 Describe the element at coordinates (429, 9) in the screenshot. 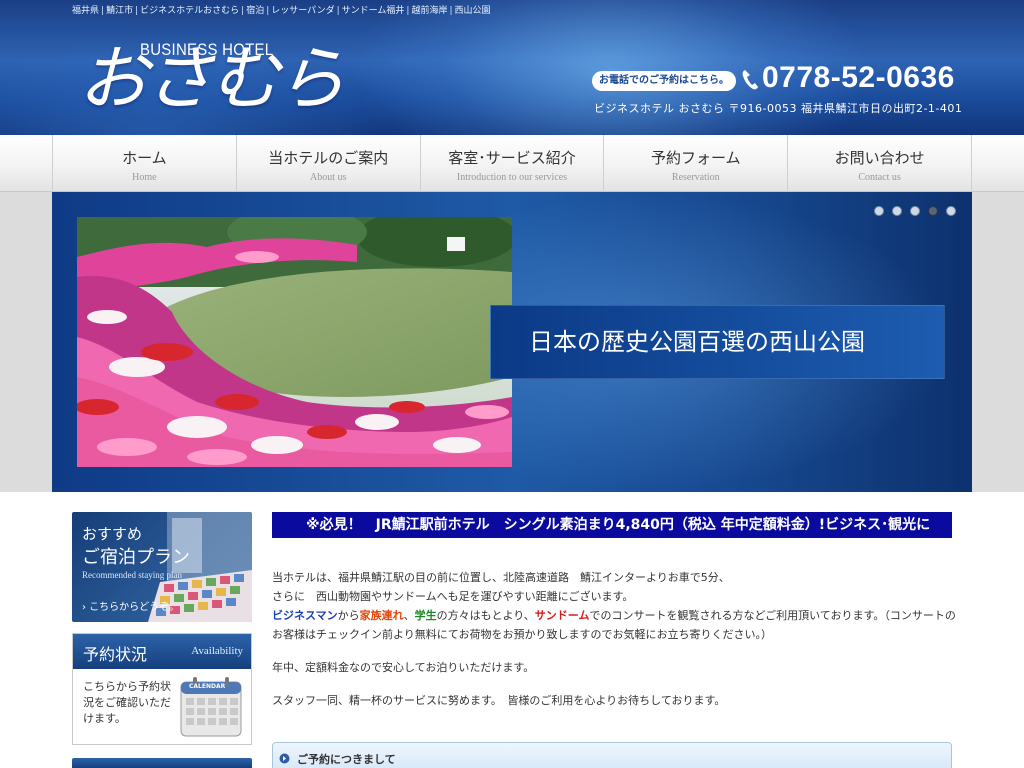

I see `breadcrumb-item: 越前海岸` at that location.